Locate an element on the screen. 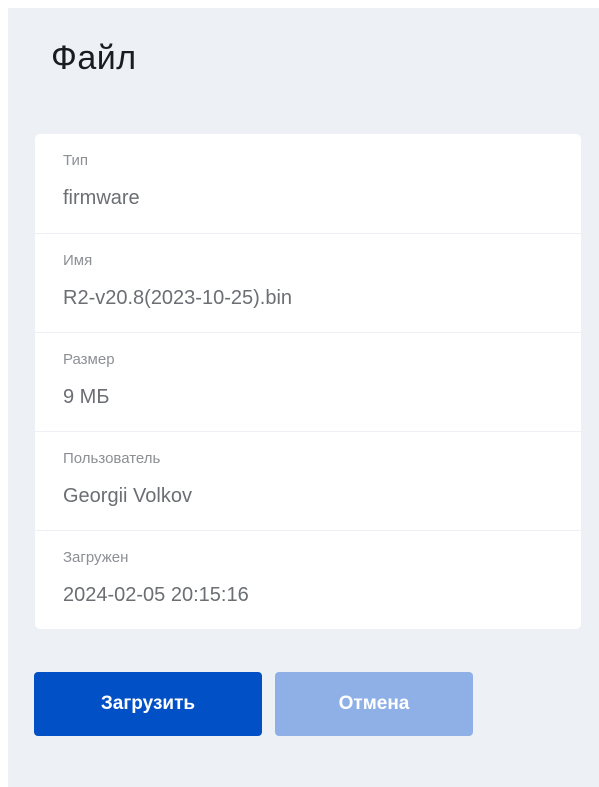 This screenshot has height=787, width=599. dialog-title: Файл is located at coordinates (94, 58).